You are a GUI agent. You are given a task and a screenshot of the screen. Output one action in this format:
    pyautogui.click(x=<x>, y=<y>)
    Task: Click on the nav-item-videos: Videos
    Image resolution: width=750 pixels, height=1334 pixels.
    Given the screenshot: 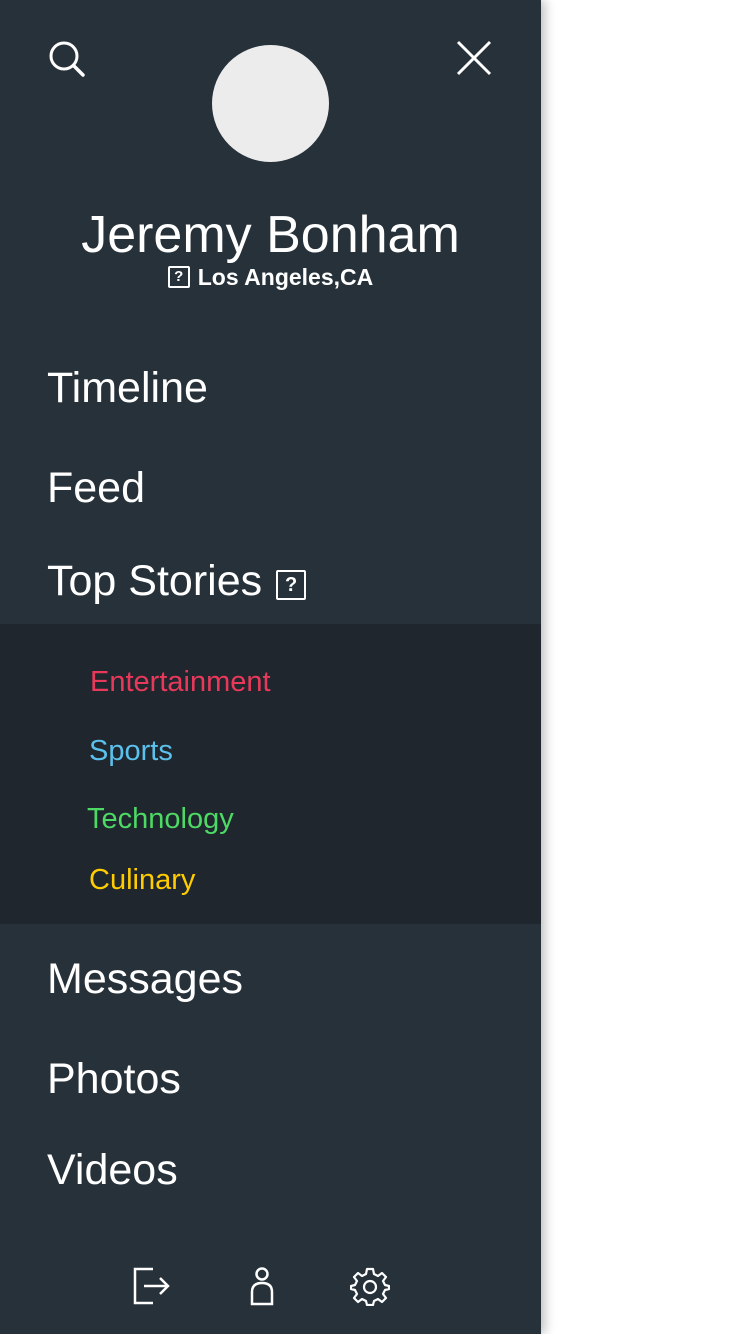 What is the action you would take?
    pyautogui.click(x=112, y=1170)
    